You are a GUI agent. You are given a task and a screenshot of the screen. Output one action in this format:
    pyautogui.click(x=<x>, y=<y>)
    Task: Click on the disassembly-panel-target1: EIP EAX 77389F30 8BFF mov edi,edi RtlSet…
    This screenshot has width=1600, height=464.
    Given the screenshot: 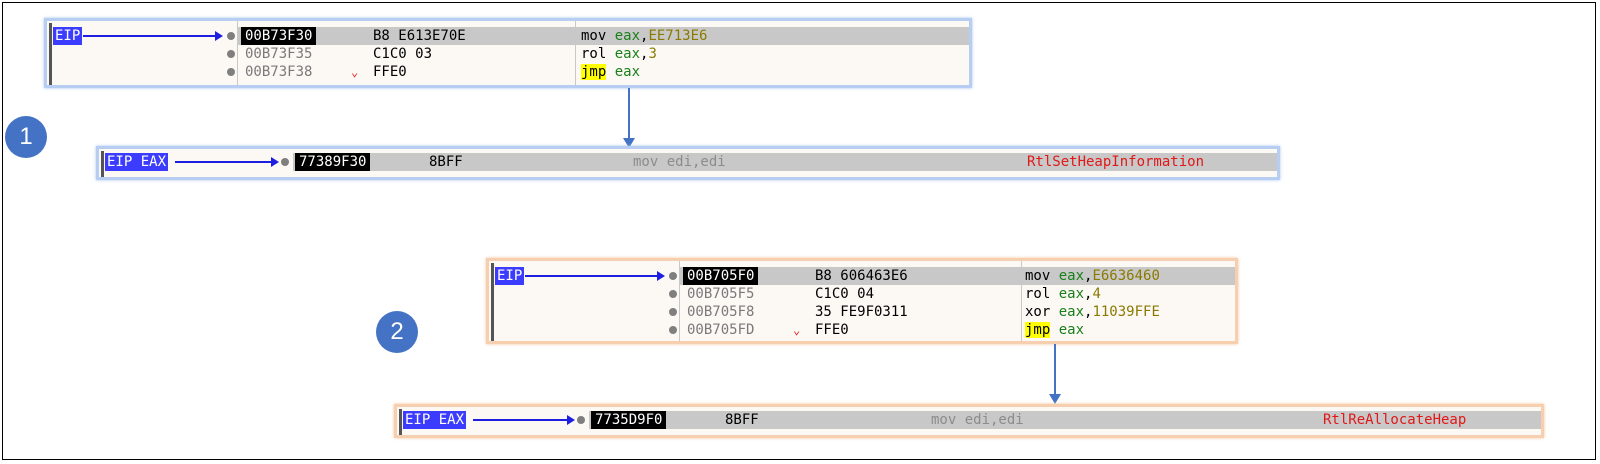 What is the action you would take?
    pyautogui.click(x=688, y=163)
    